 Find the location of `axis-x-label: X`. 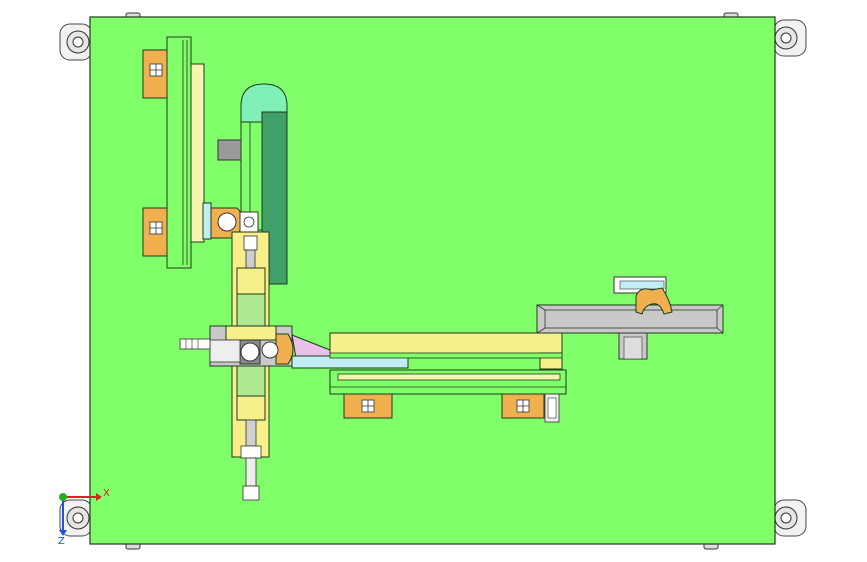

axis-x-label: X is located at coordinates (106, 493).